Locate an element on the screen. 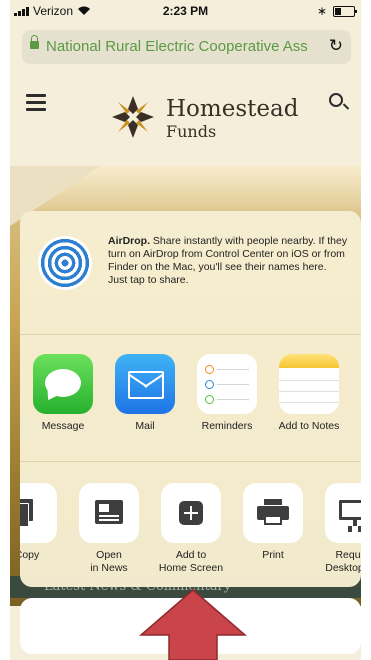 The image size is (371, 660). homestead-logo-icon is located at coordinates (133, 117).